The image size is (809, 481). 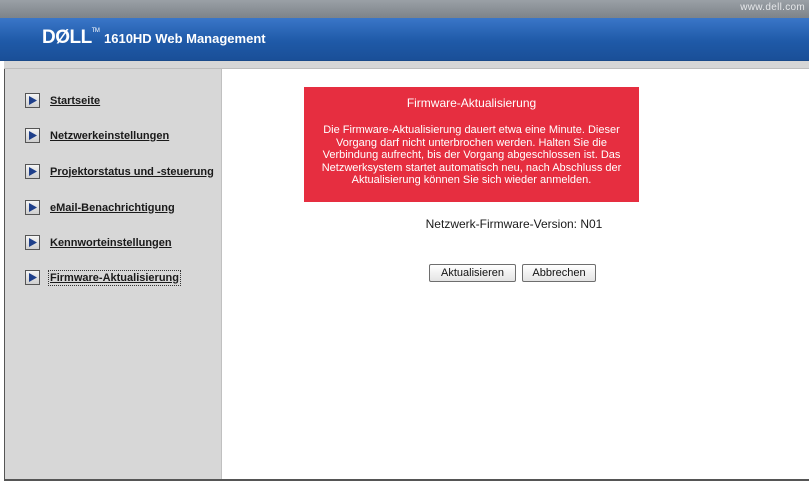 What do you see at coordinates (114, 277) in the screenshot?
I see `sidebar-item-label: Firmware-Aktualisierung` at bounding box center [114, 277].